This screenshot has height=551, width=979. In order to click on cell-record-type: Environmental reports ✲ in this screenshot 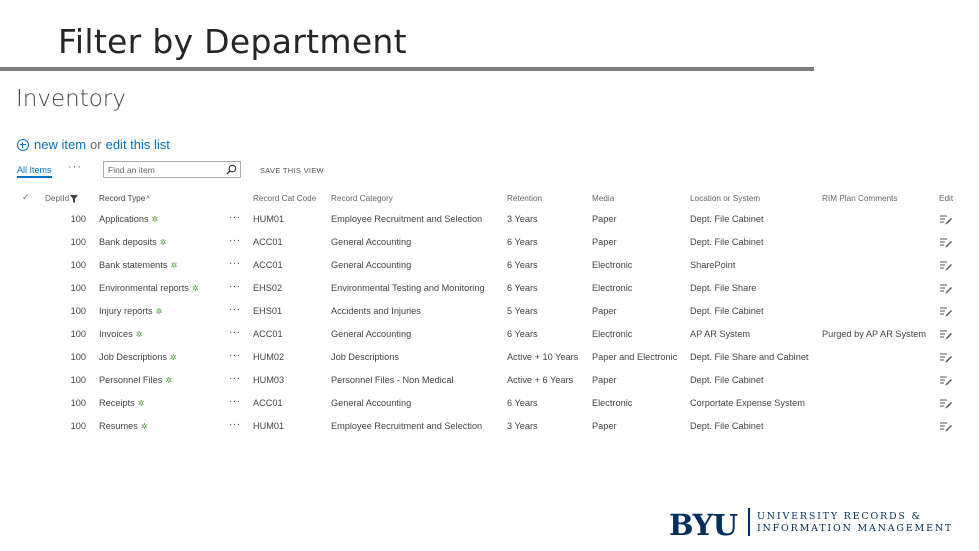, I will do `click(164, 288)`.